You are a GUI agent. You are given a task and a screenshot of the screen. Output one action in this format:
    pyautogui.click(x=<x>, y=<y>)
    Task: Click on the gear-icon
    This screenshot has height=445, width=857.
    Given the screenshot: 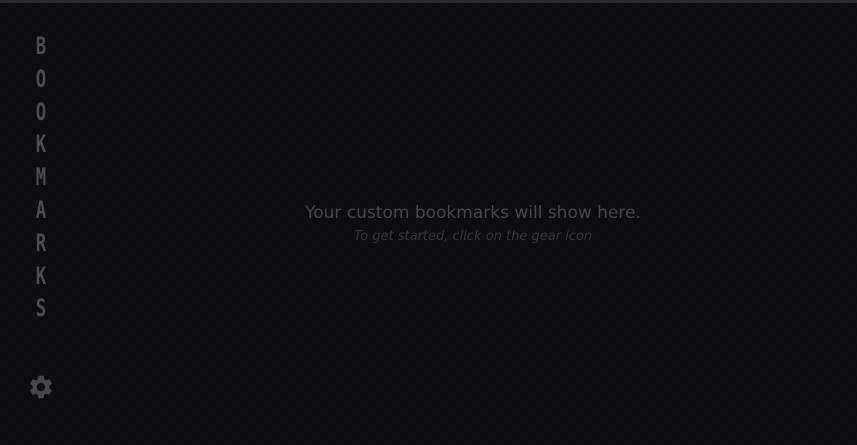 What is the action you would take?
    pyautogui.click(x=41, y=387)
    